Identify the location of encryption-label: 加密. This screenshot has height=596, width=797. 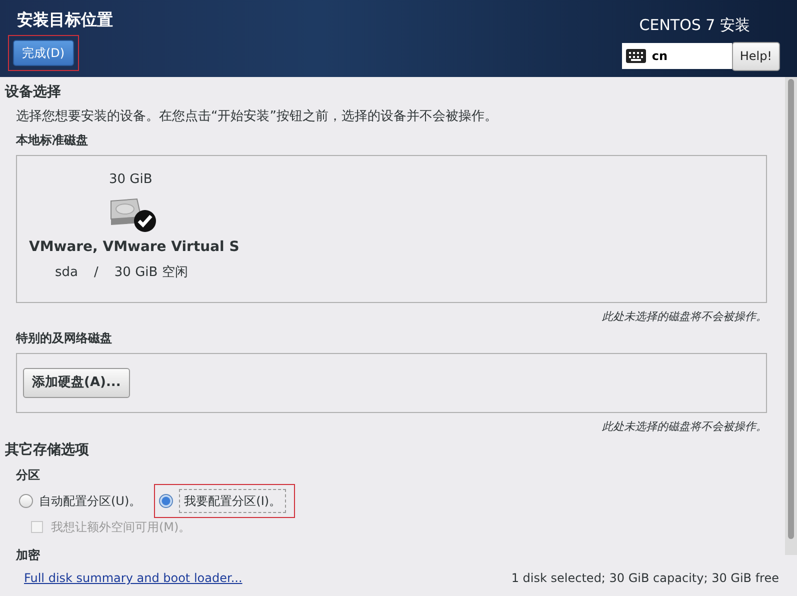
(28, 555).